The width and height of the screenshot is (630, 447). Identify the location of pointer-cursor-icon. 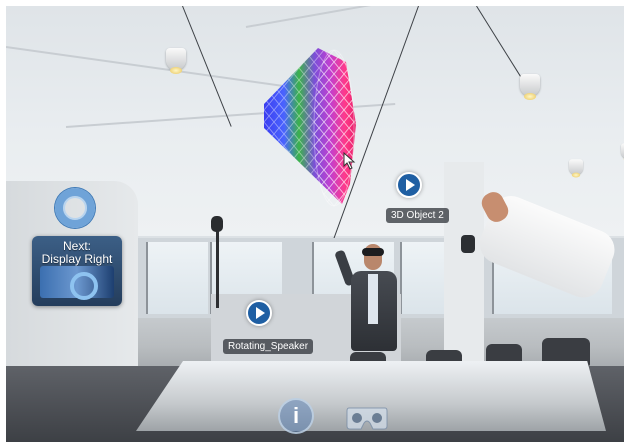
(349, 161).